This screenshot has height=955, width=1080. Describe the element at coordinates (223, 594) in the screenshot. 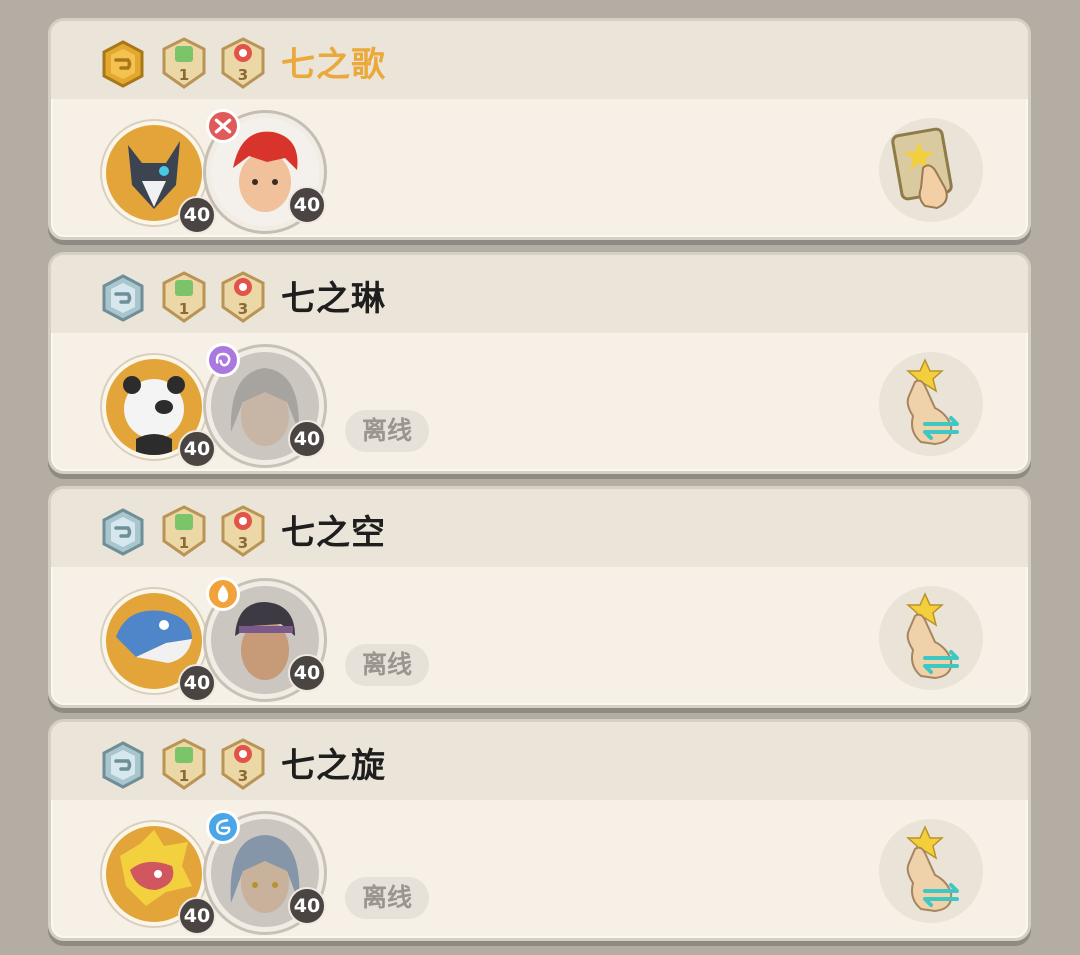

I see `fire-element-icon` at that location.